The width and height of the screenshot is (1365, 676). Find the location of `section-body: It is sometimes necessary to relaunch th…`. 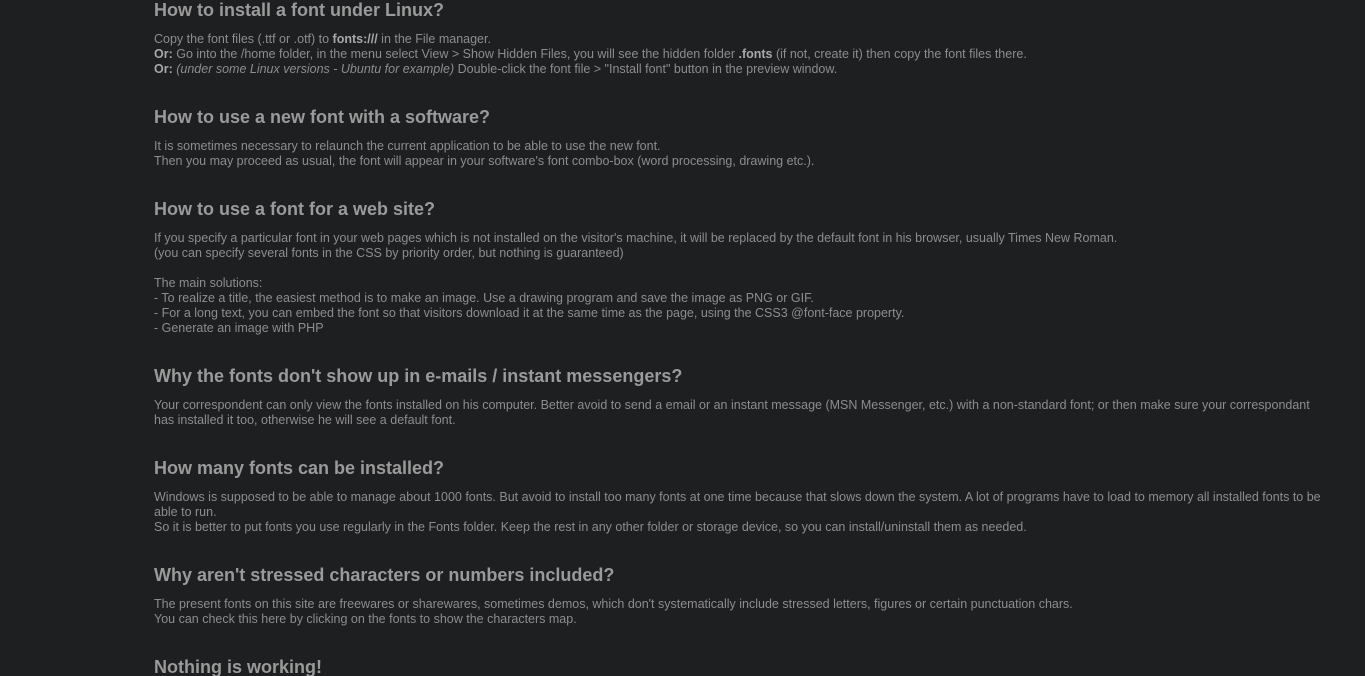

section-body: It is sometimes necessary to relaunch th… is located at coordinates (741, 154).